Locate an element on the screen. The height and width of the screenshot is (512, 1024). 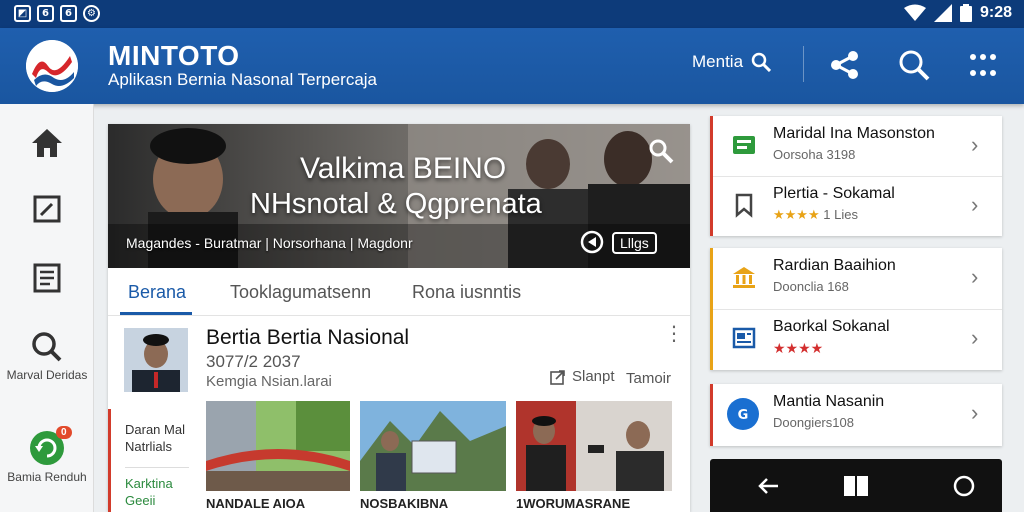
info-card-3: G Mantia Nasanin Doongiers108 › is located at coordinates (856, 415).